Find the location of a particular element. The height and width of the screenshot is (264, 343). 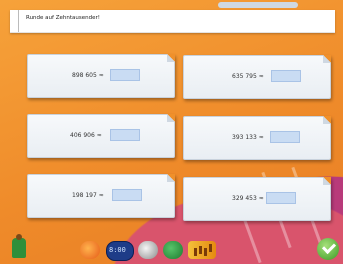

checkmark-icon-button is located at coordinates (328, 249).